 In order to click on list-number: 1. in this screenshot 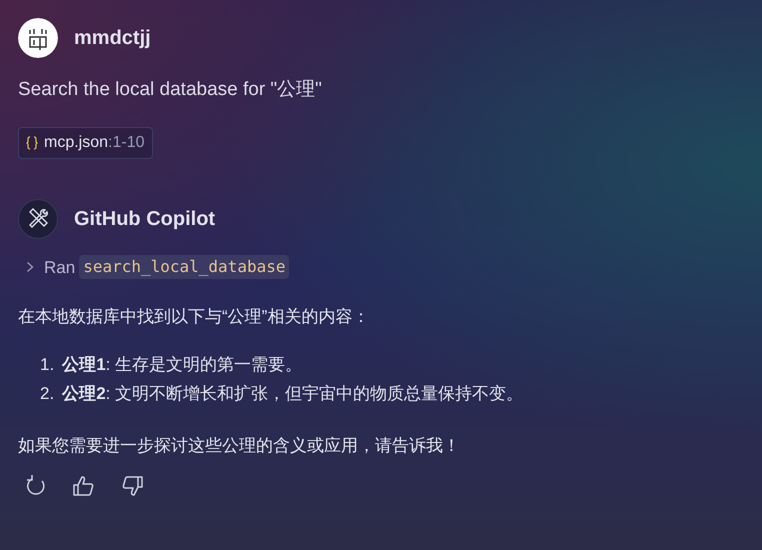, I will do `click(47, 365)`.